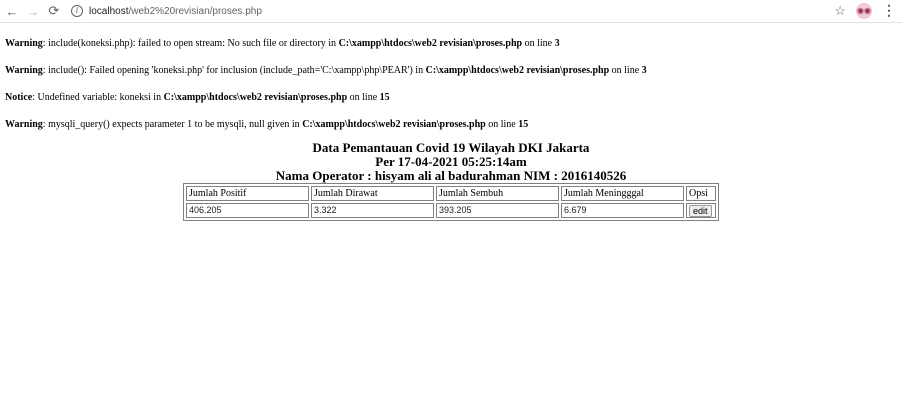  I want to click on cell-dirawat: 3.322, so click(372, 210).